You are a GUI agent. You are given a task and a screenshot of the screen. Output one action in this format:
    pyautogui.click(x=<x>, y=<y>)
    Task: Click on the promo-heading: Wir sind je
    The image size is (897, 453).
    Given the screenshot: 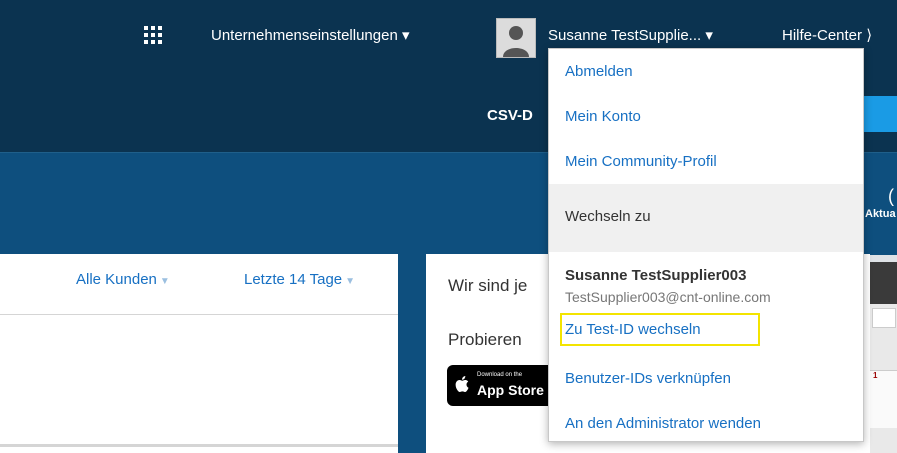 What is the action you would take?
    pyautogui.click(x=488, y=285)
    